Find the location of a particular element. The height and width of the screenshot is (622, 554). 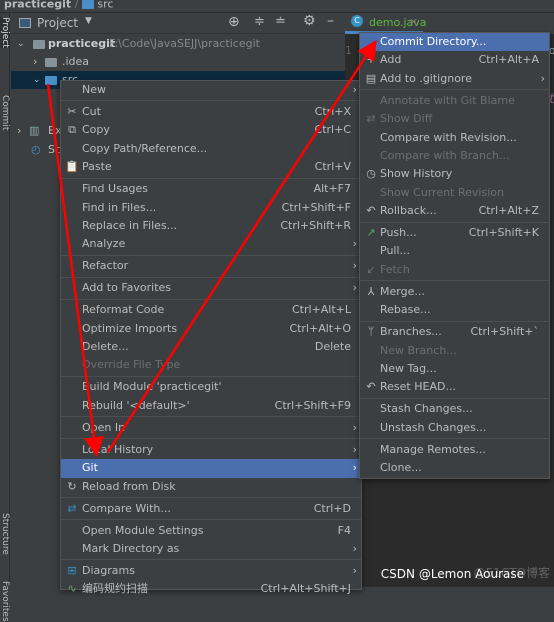

watermark: CSDN @Lemon Aourase is located at coordinates (452, 574).